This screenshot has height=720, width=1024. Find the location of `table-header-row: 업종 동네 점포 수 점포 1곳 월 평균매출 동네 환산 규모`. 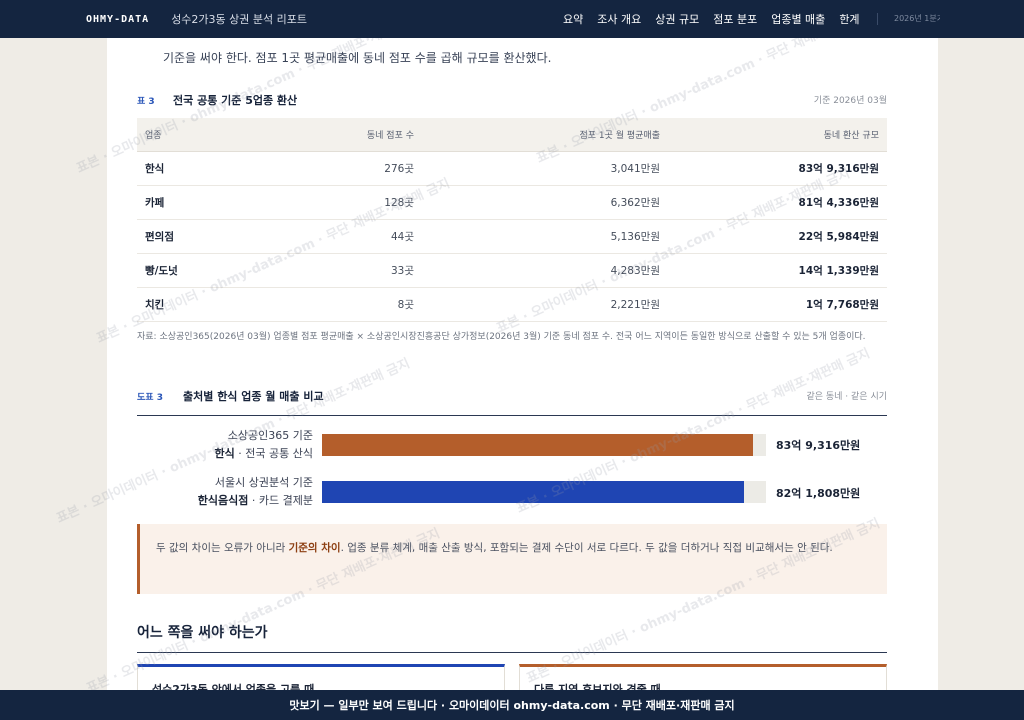

table-header-row: 업종 동네 점포 수 점포 1곳 월 평균매출 동네 환산 규모 is located at coordinates (512, 135).